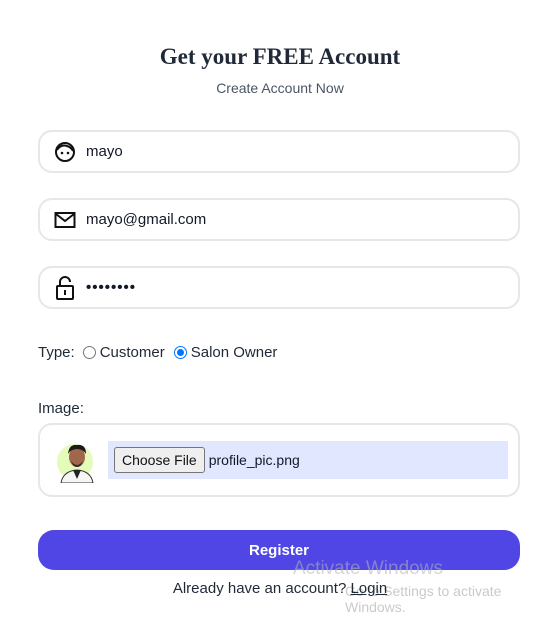 The width and height of the screenshot is (560, 627). Describe the element at coordinates (180, 352) in the screenshot. I see `salon-owner-radio` at that location.